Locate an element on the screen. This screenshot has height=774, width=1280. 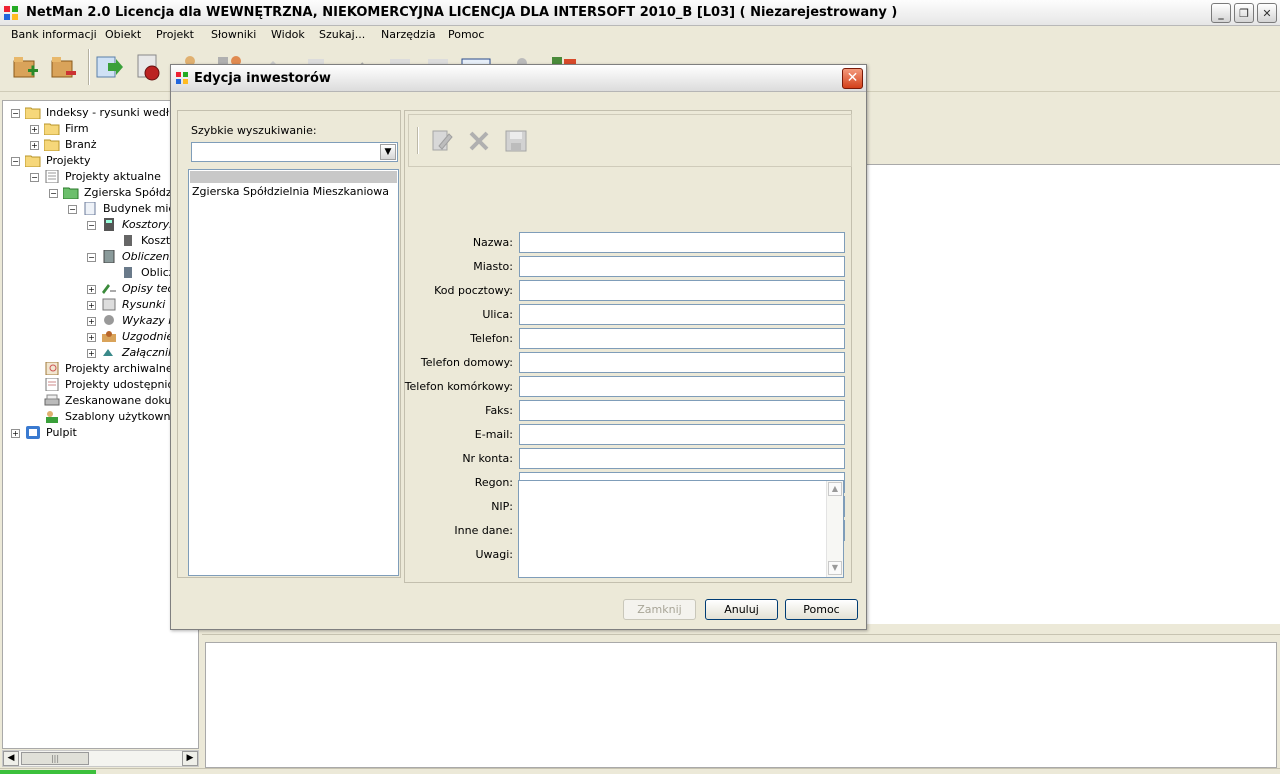
drawing-icon is located at coordinates (109, 304).